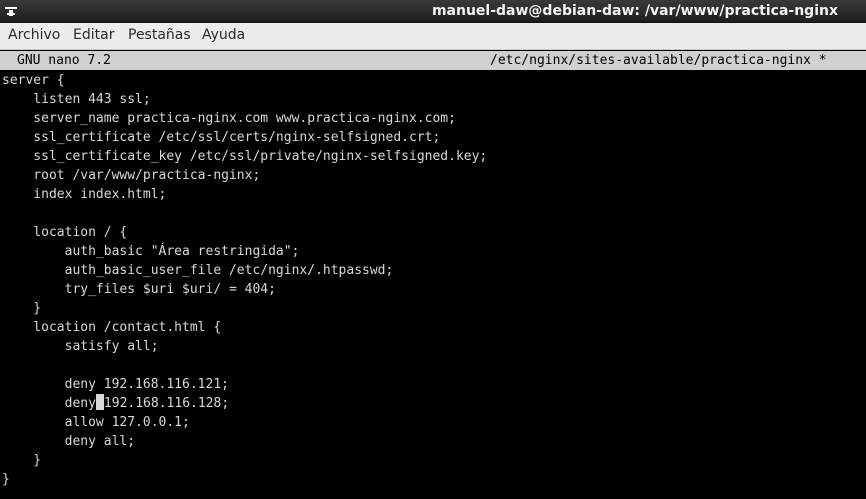 The width and height of the screenshot is (866, 499). What do you see at coordinates (115, 384) in the screenshot?
I see `code-line: deny 192.168.116.121;` at bounding box center [115, 384].